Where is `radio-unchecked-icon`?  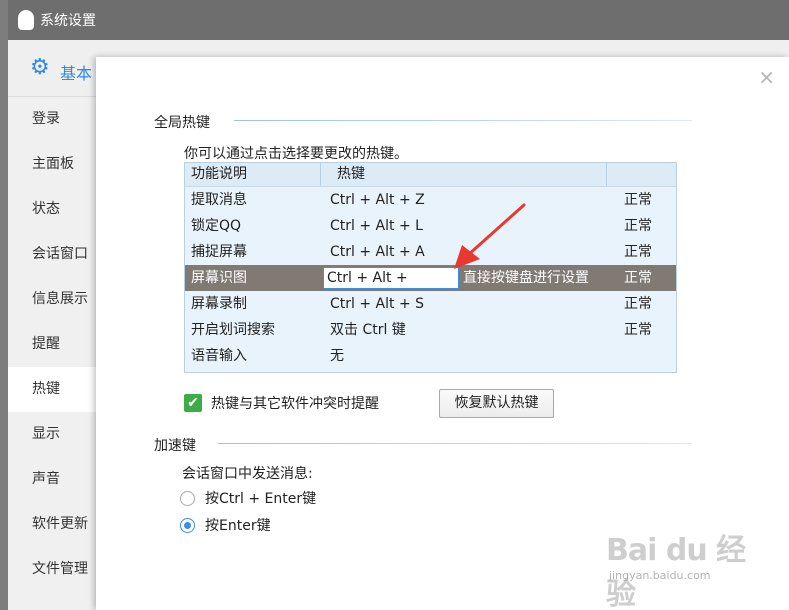 radio-unchecked-icon is located at coordinates (187, 498).